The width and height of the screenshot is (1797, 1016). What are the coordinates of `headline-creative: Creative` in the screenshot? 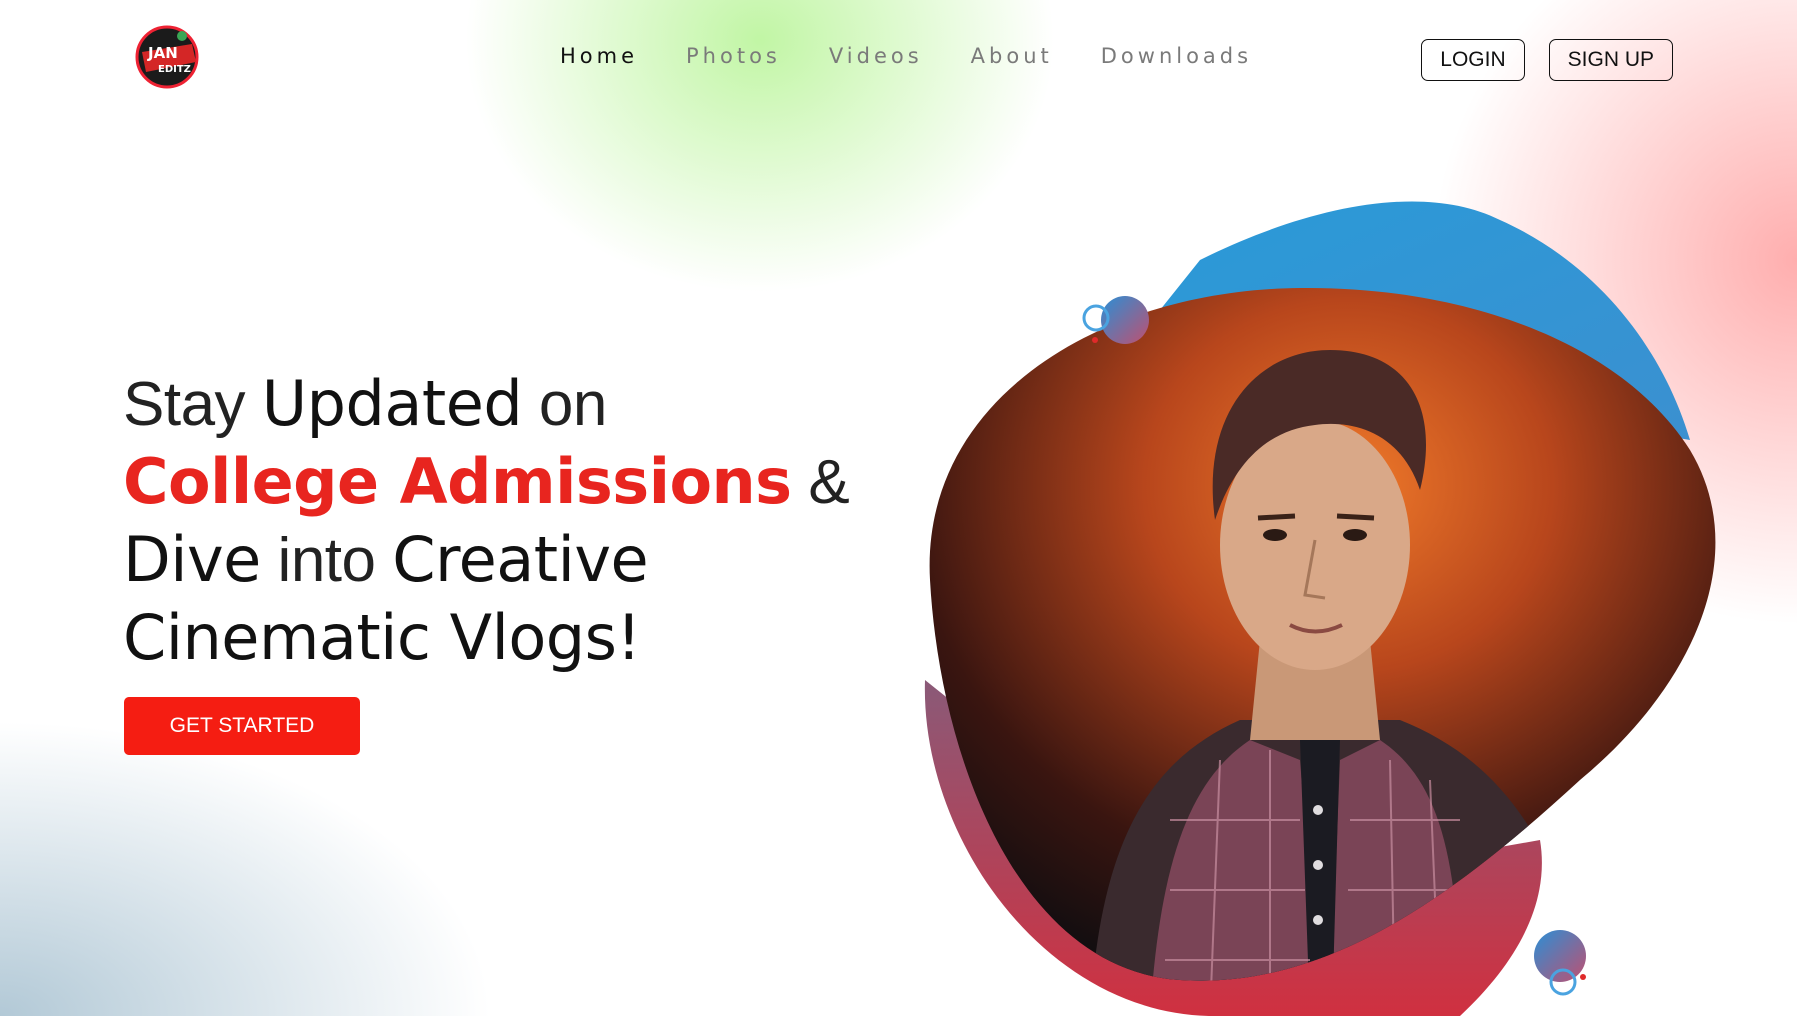 It's located at (520, 559).